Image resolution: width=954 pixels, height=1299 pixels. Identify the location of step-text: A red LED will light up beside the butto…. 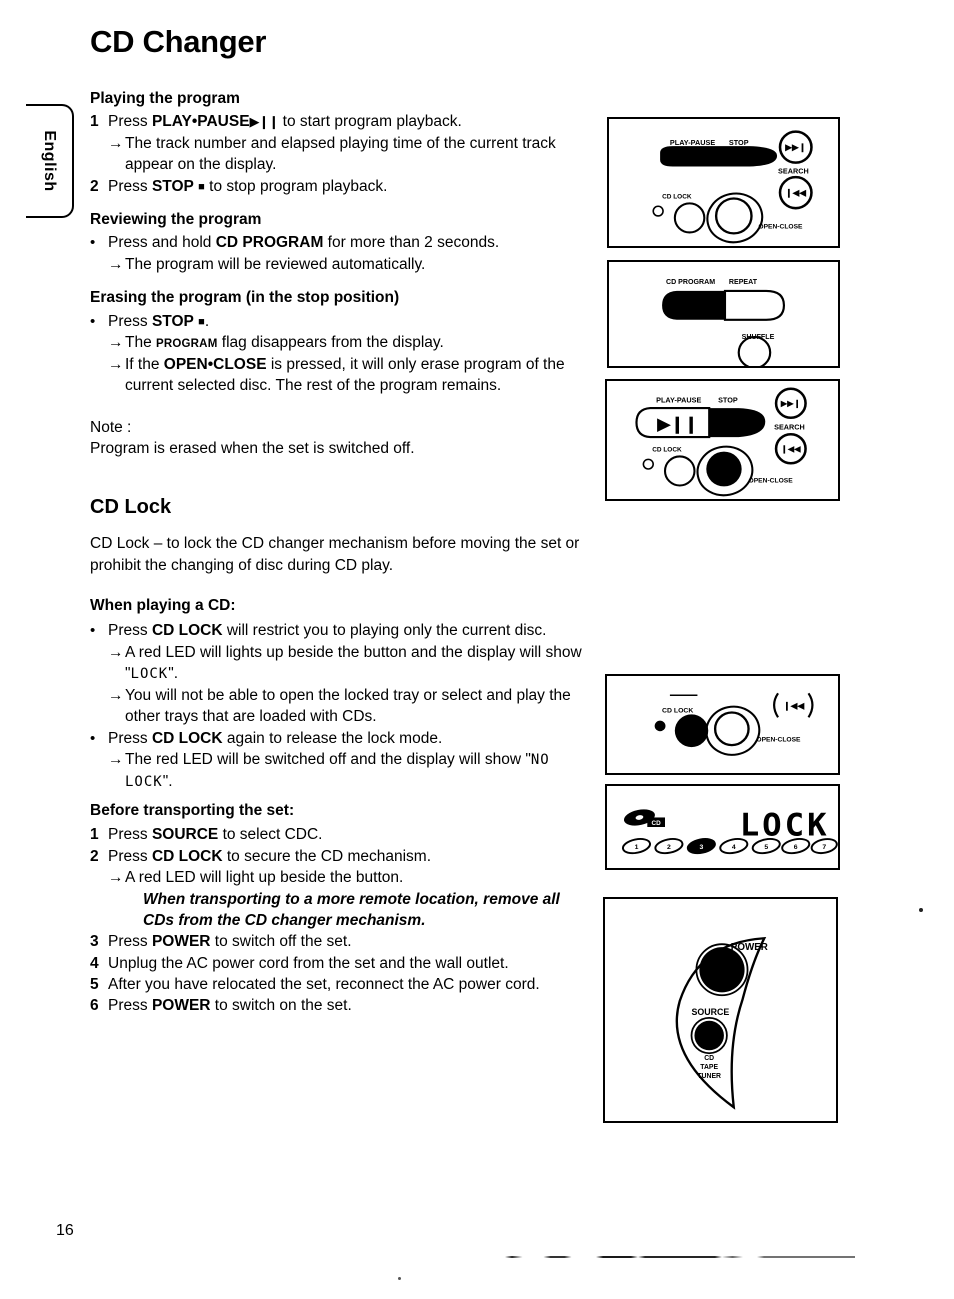
(264, 878).